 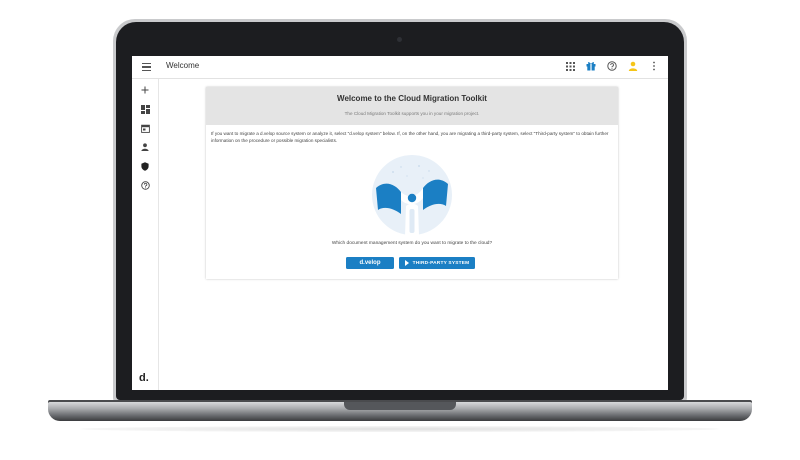 What do you see at coordinates (400, 67) in the screenshot?
I see `top-app-bar: Welcome` at bounding box center [400, 67].